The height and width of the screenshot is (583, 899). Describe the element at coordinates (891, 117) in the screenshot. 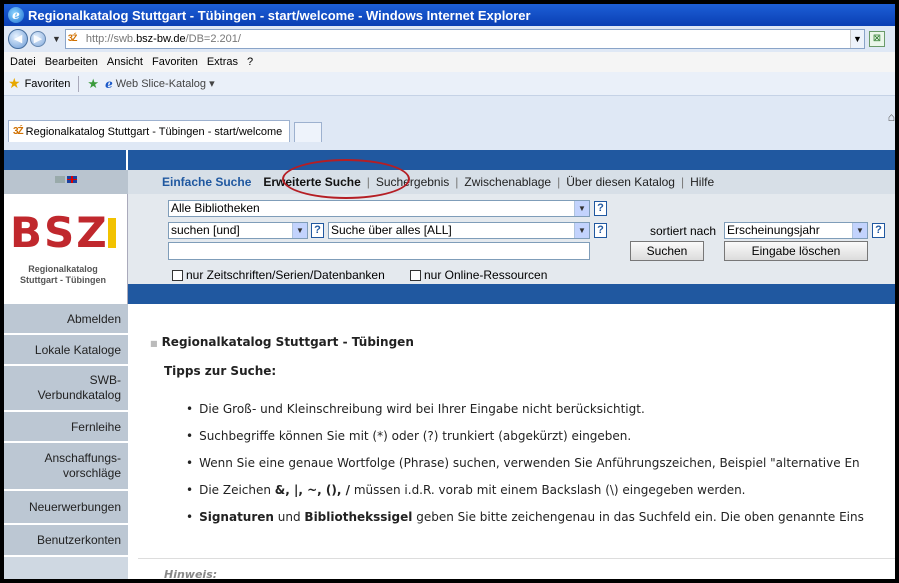

I see `home-icon: ⌂` at that location.